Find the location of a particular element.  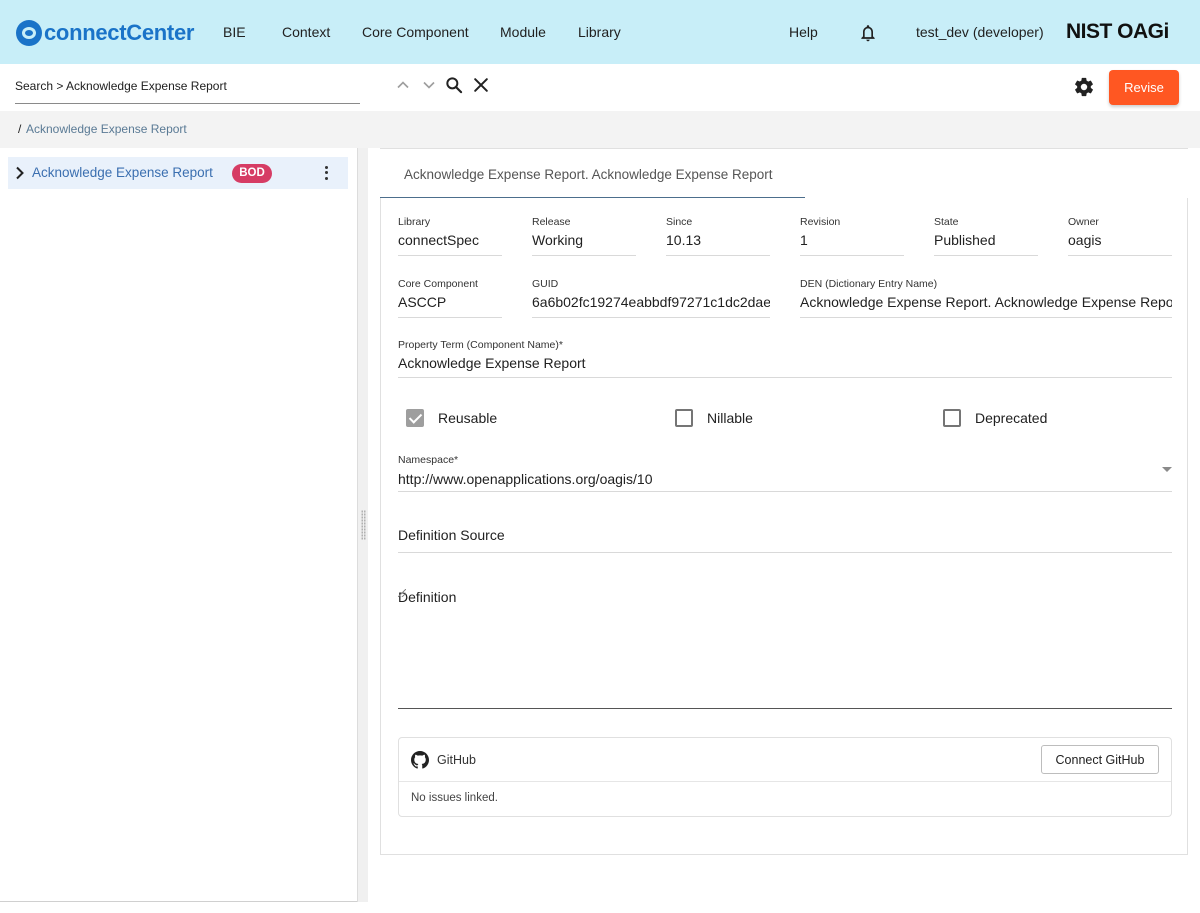

reusable-label: Reusable is located at coordinates (468, 418).